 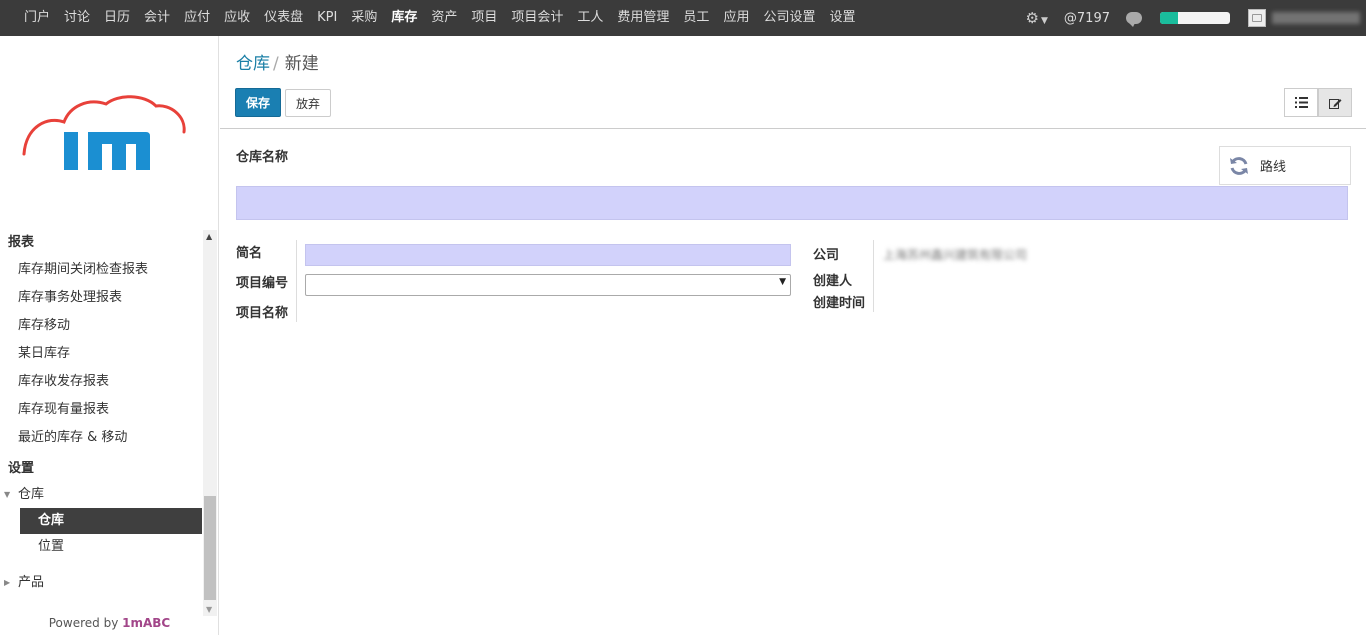 I want to click on scroll-down-icon: ▼, so click(x=209, y=609).